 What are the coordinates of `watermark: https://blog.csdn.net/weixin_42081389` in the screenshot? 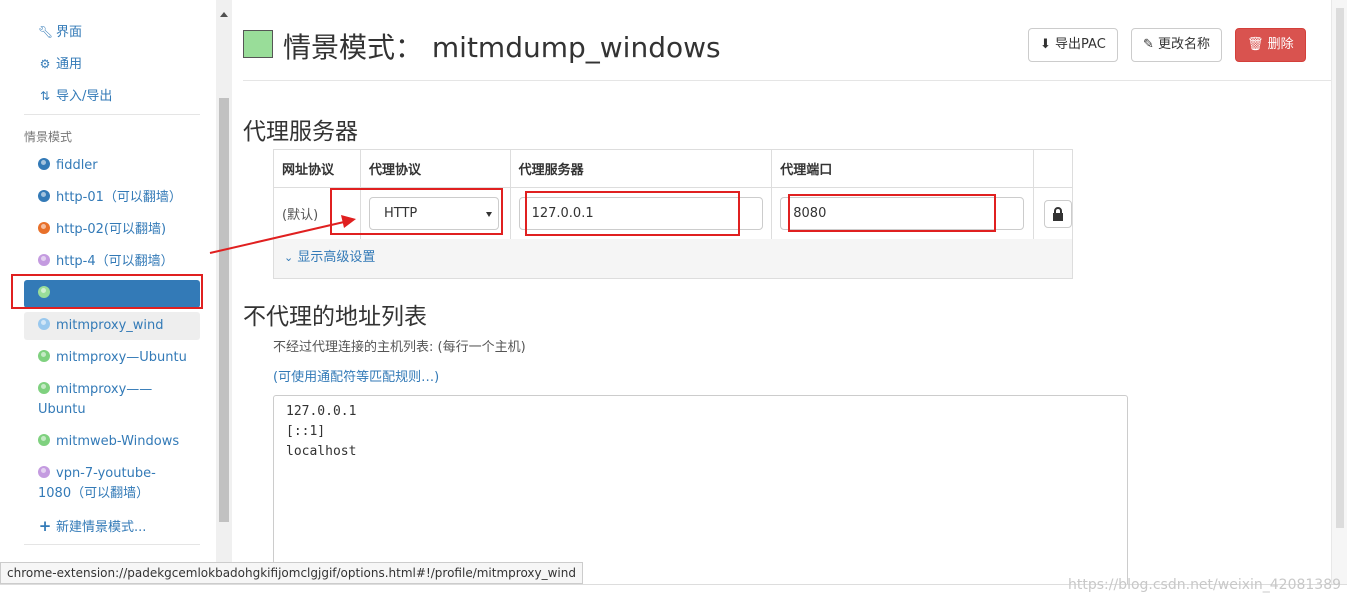 It's located at (1205, 585).